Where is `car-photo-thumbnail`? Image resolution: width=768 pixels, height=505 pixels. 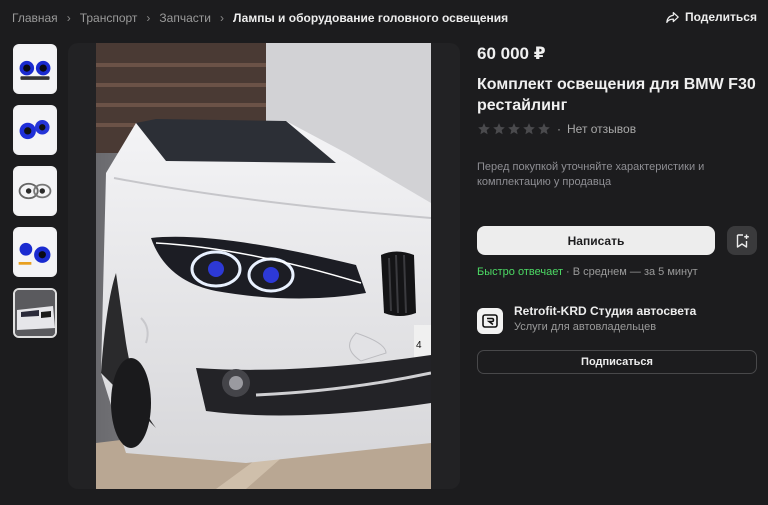
car-photo-thumbnail is located at coordinates (35, 313).